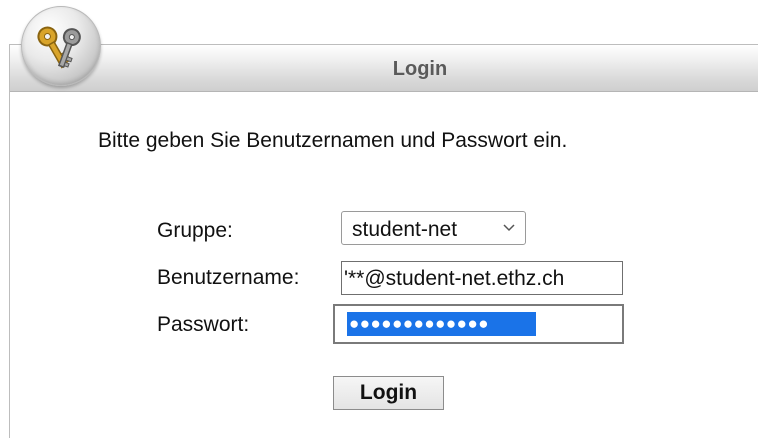  I want to click on password-dots: ●●●●●●●●●●●●●, so click(419, 323).